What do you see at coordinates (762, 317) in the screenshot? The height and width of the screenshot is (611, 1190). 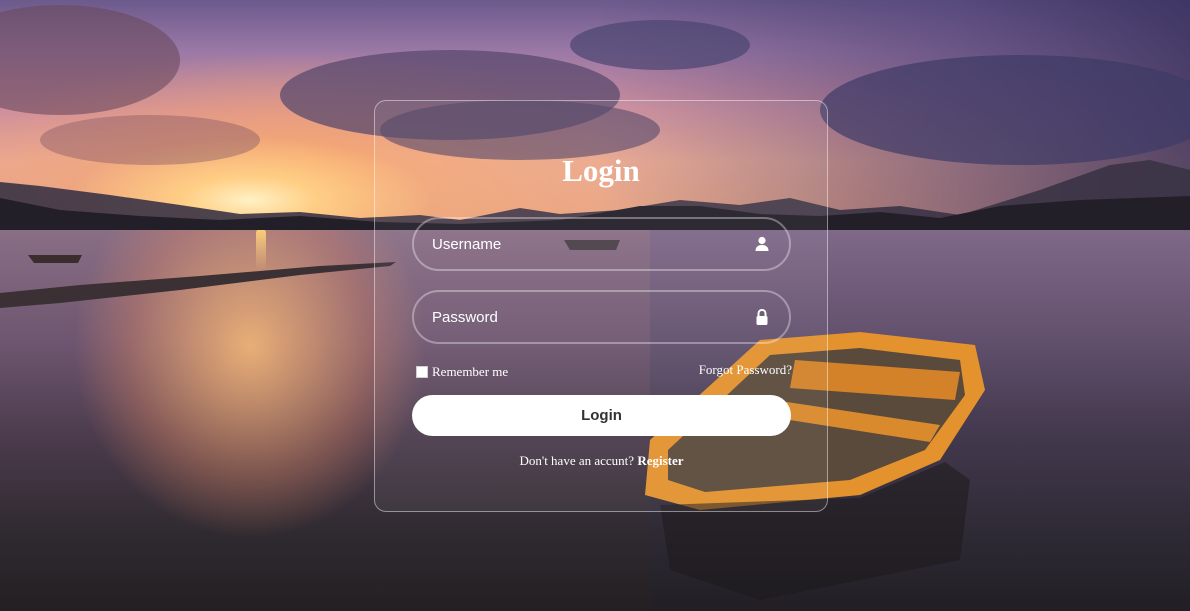 I see `lock-icon` at bounding box center [762, 317].